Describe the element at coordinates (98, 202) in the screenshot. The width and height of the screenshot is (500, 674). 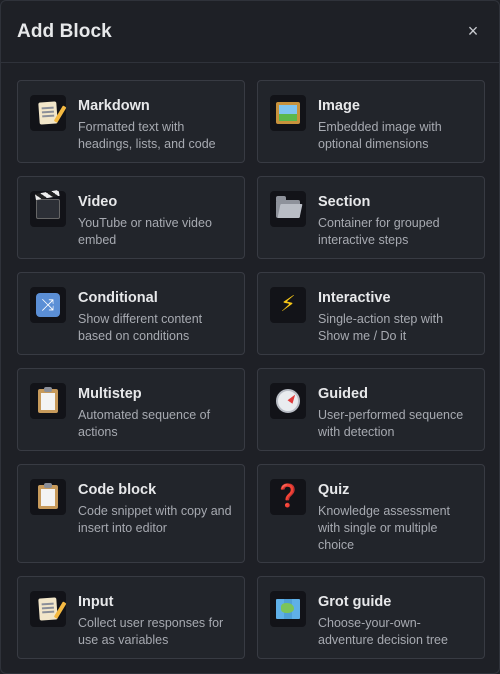
I see `block-option-name: Video` at that location.